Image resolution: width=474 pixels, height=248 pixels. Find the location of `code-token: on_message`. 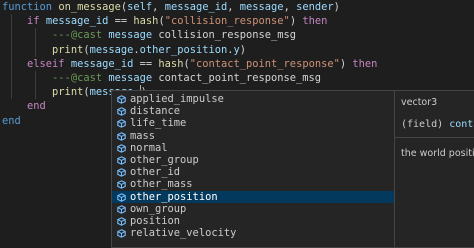

code-token: on_message is located at coordinates (89, 7).